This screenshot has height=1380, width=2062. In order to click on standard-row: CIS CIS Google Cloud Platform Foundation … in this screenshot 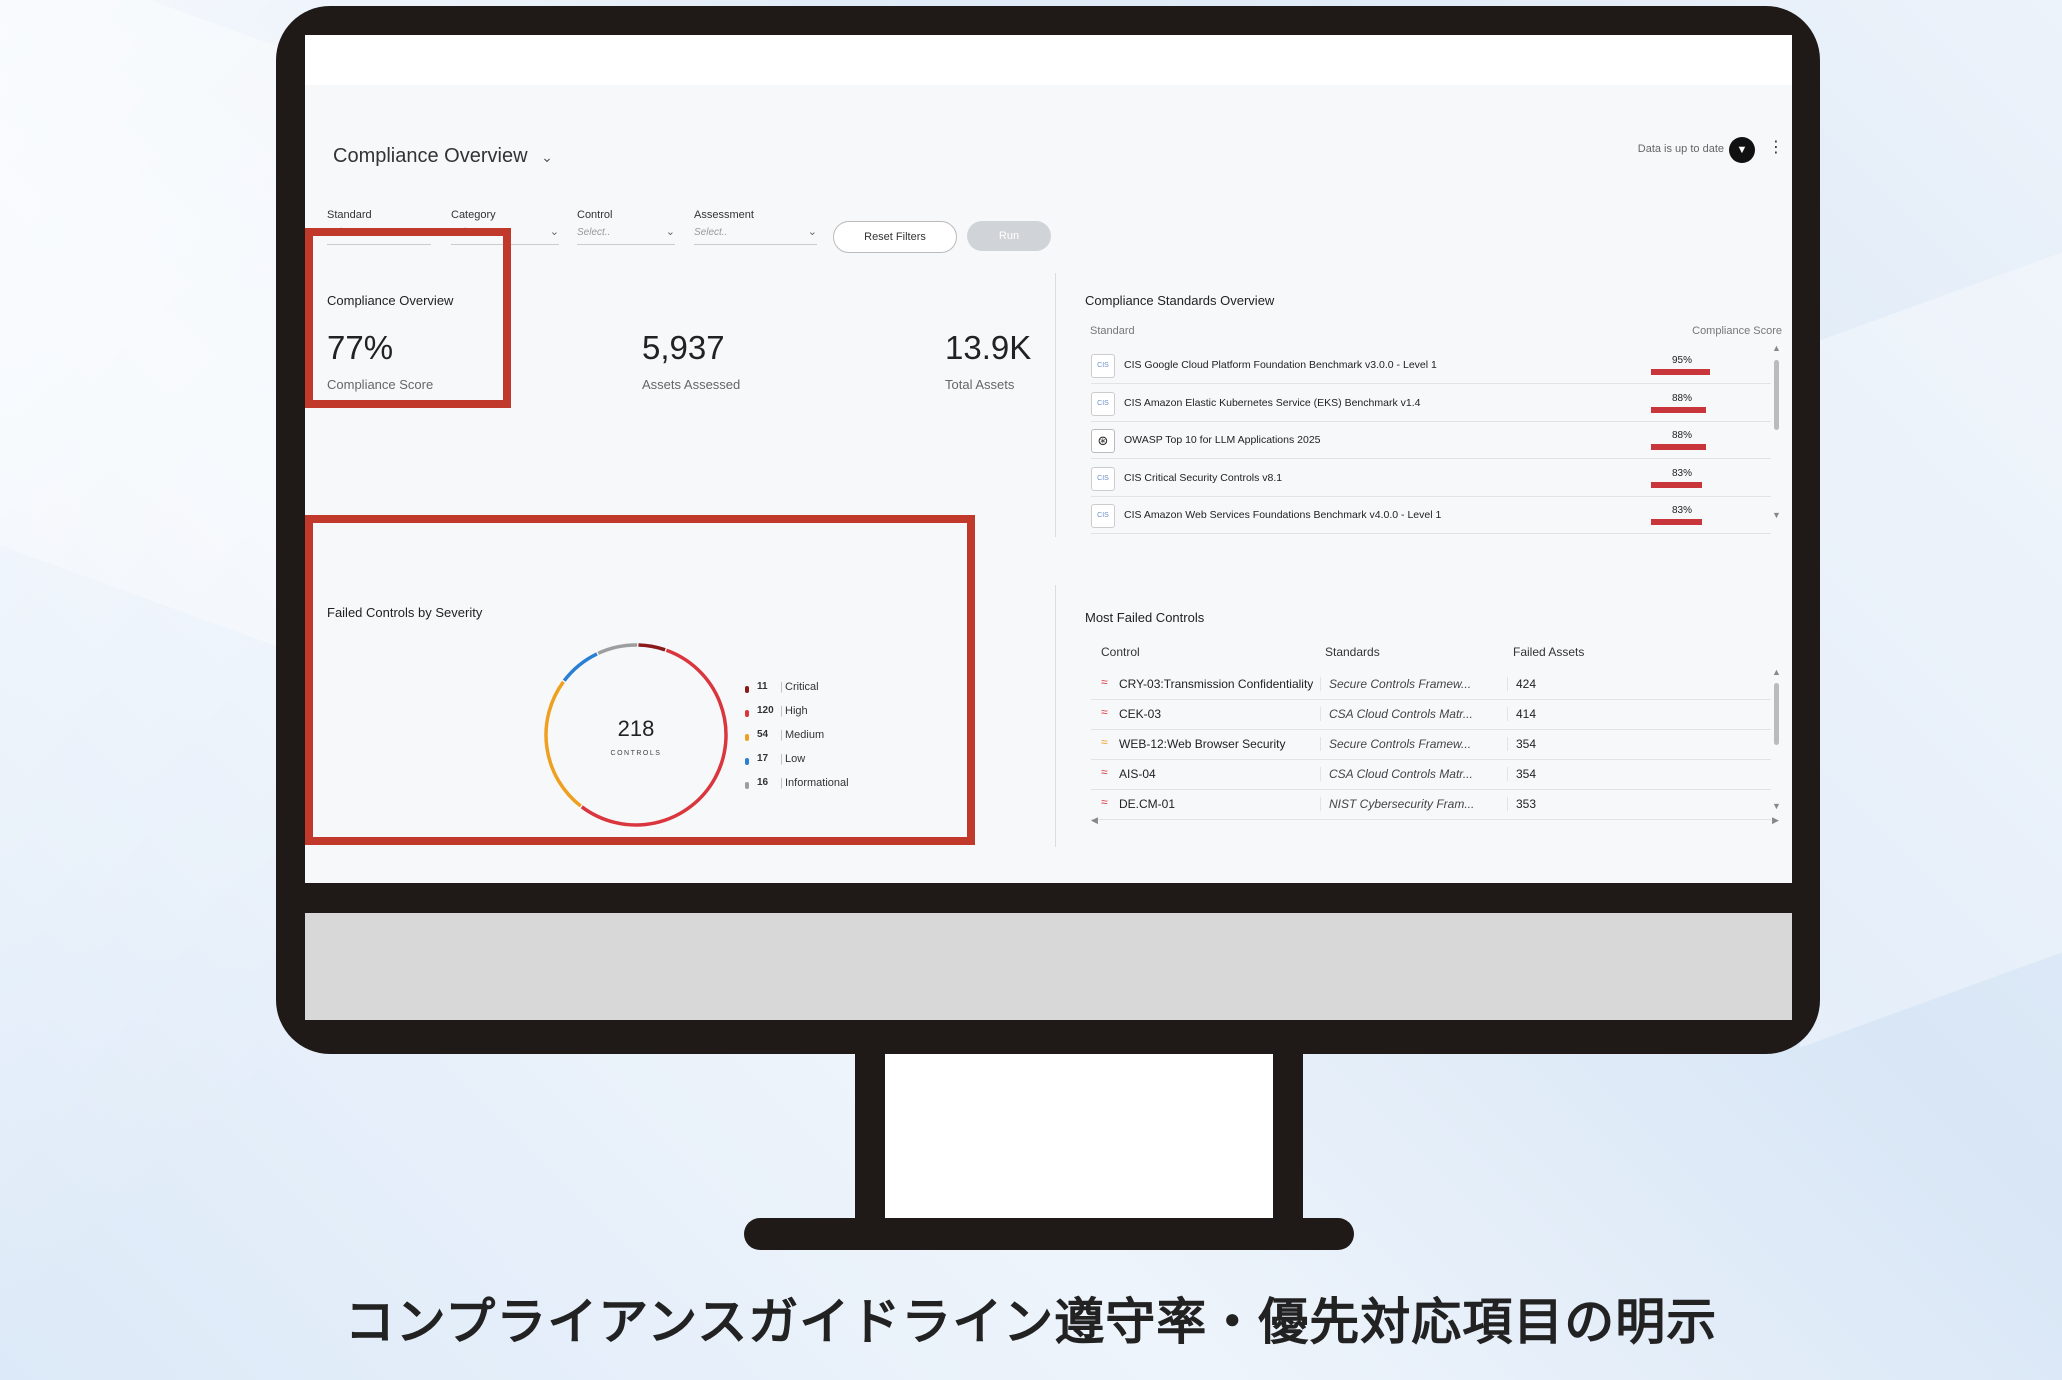, I will do `click(1431, 366)`.